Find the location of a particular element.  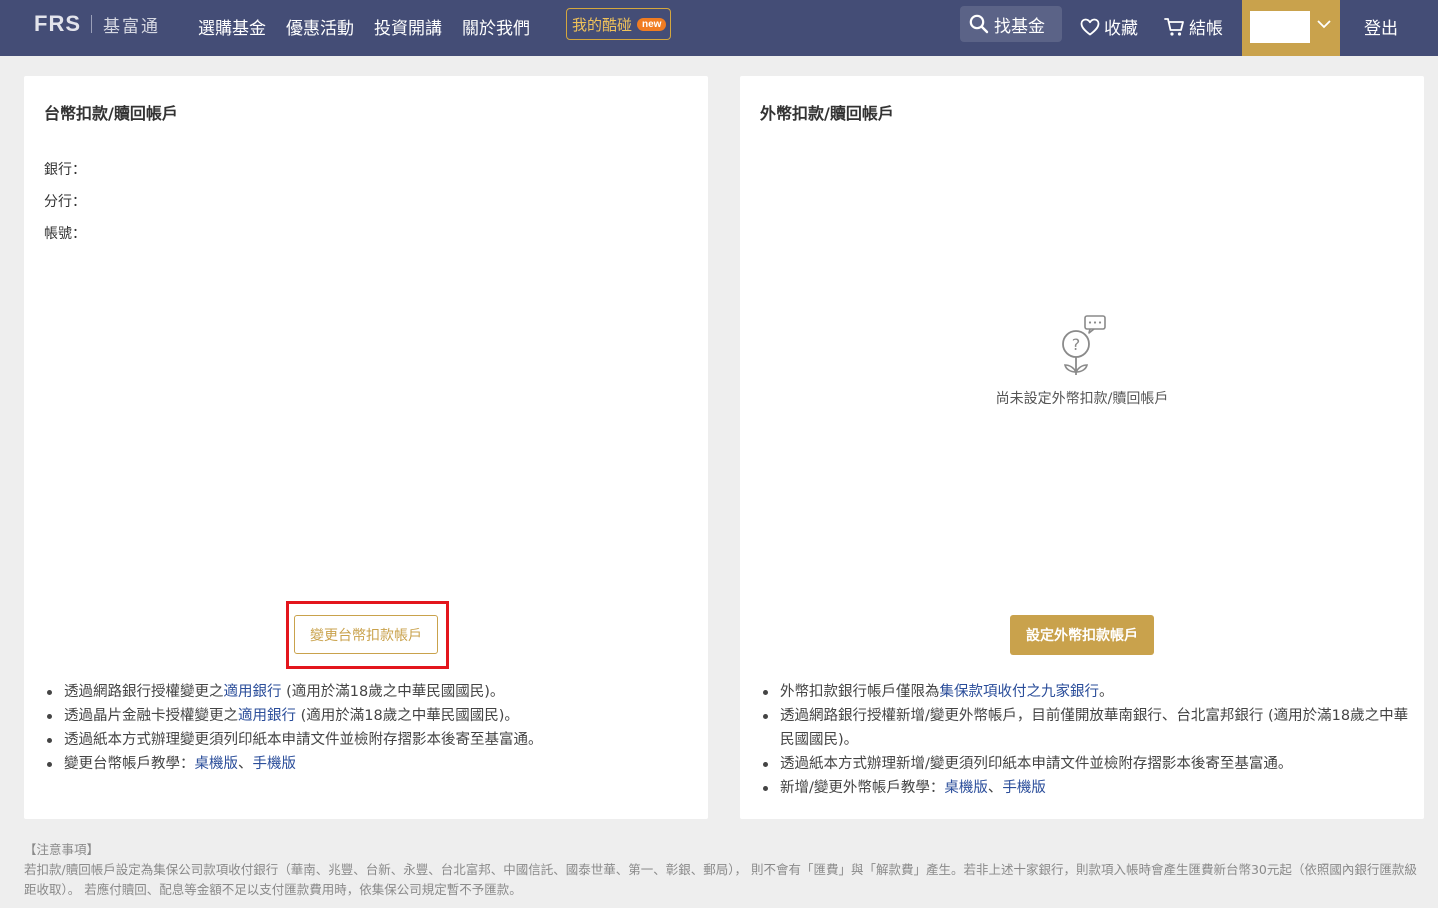

find-fund-button: 找基金 is located at coordinates (1011, 24).